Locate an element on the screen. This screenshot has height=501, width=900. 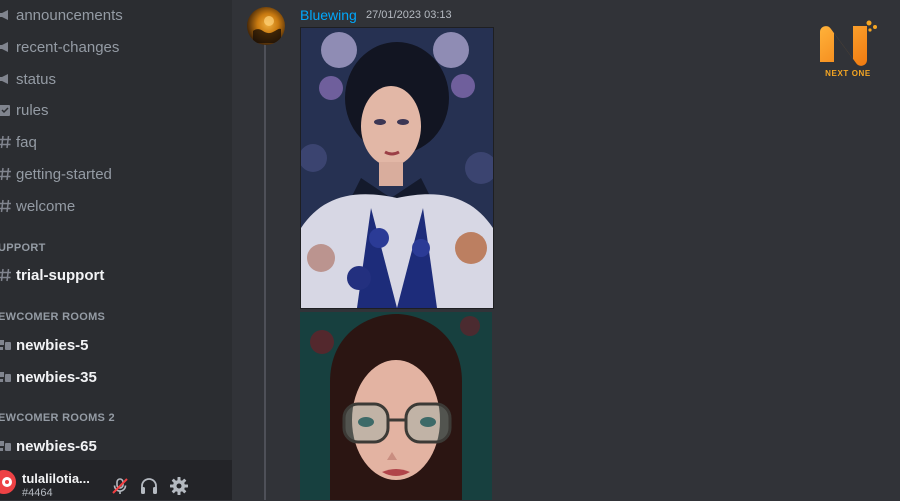
channel-label: faq is located at coordinates (26, 142).